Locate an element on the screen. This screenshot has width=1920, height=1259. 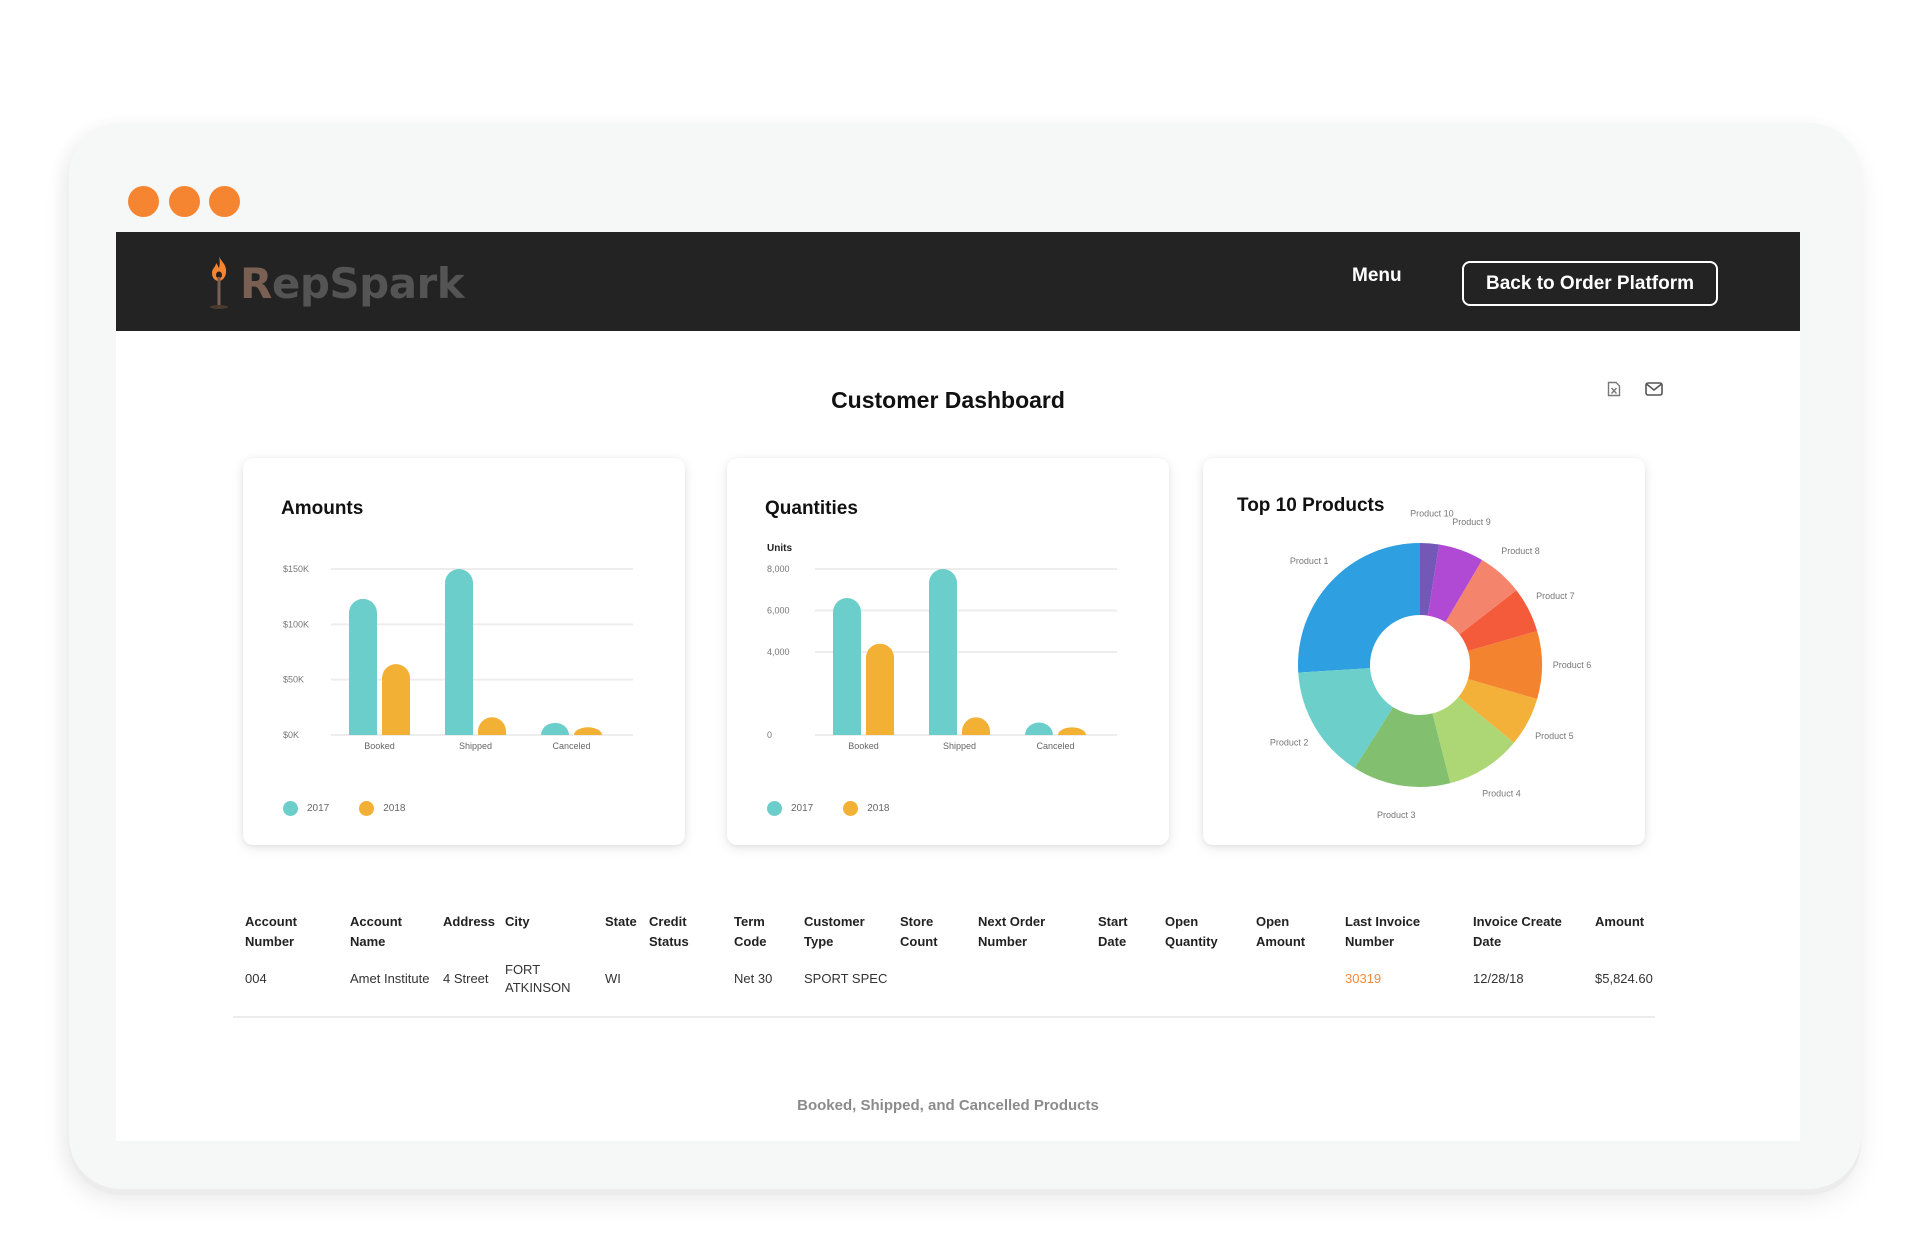
column-header-credit-status: Credit Status is located at coordinates (669, 932).